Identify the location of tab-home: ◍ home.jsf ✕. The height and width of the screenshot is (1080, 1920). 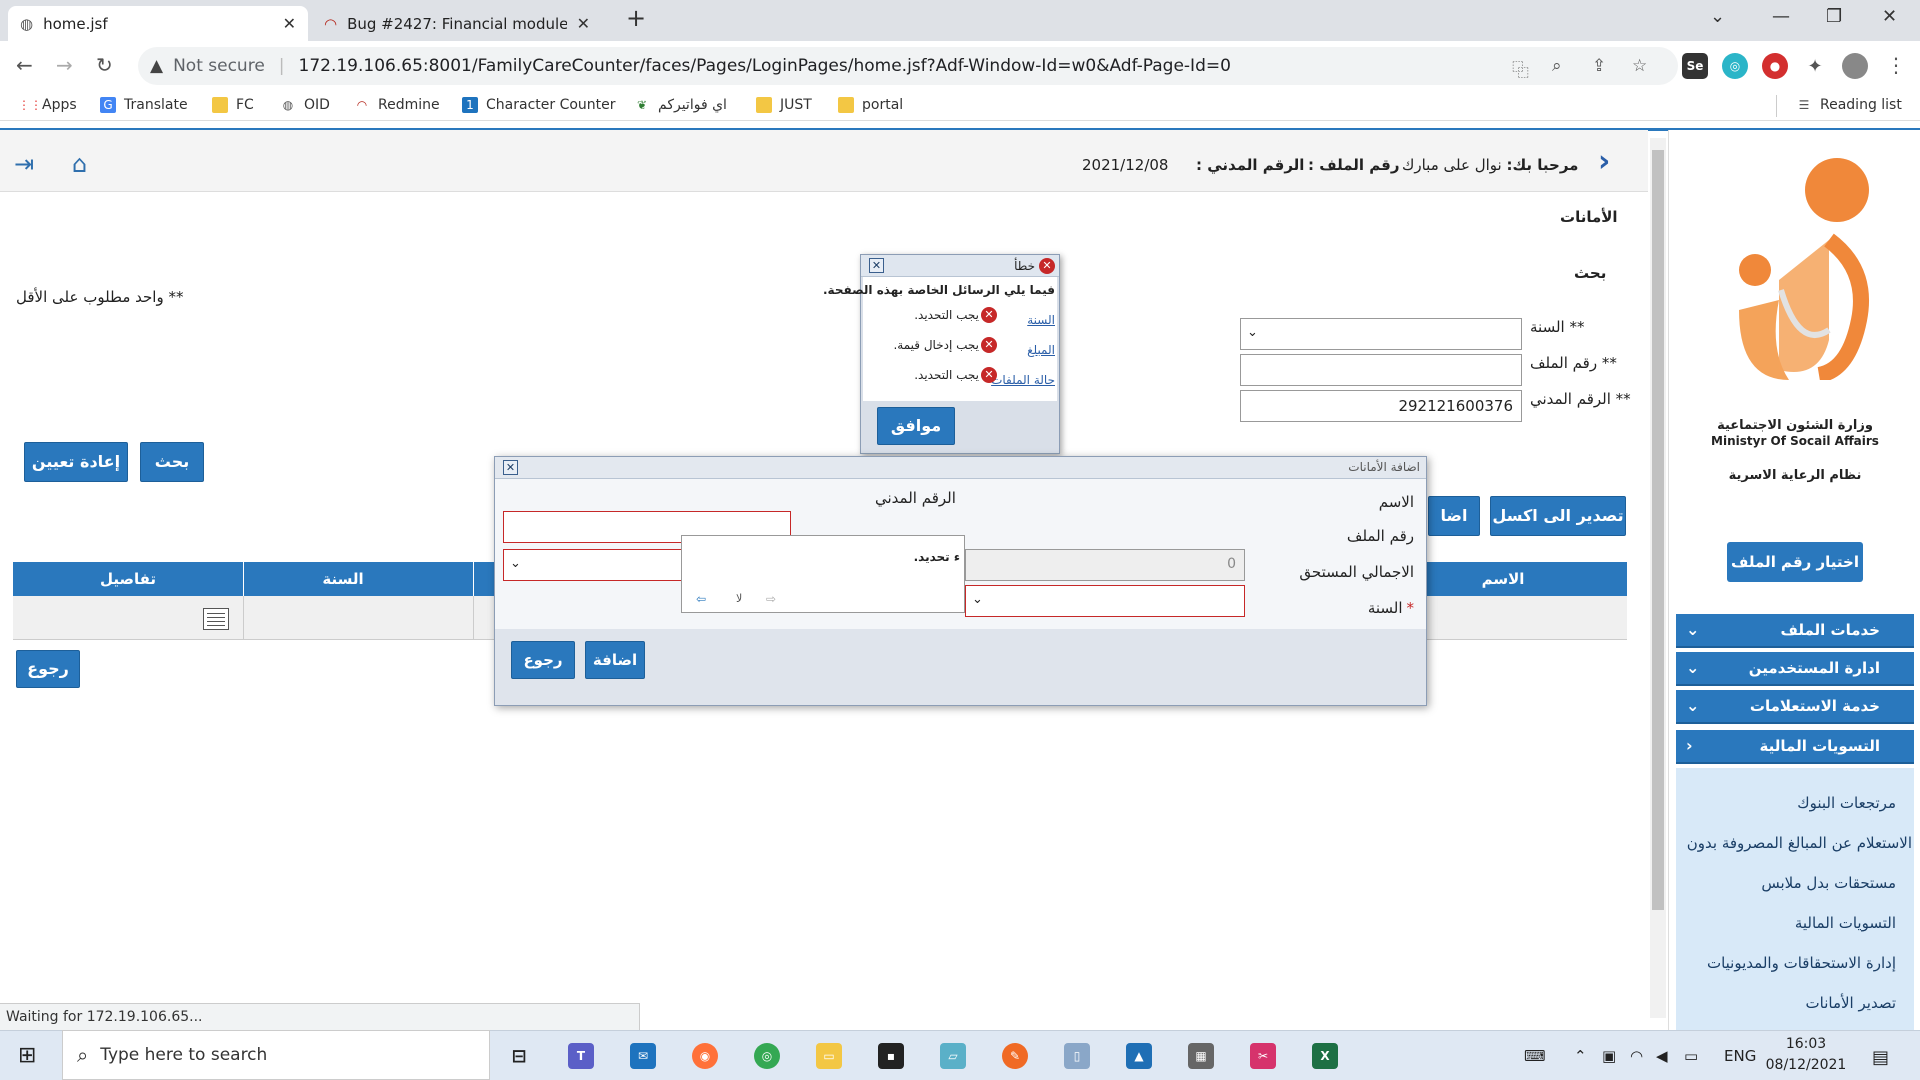
(158, 23).